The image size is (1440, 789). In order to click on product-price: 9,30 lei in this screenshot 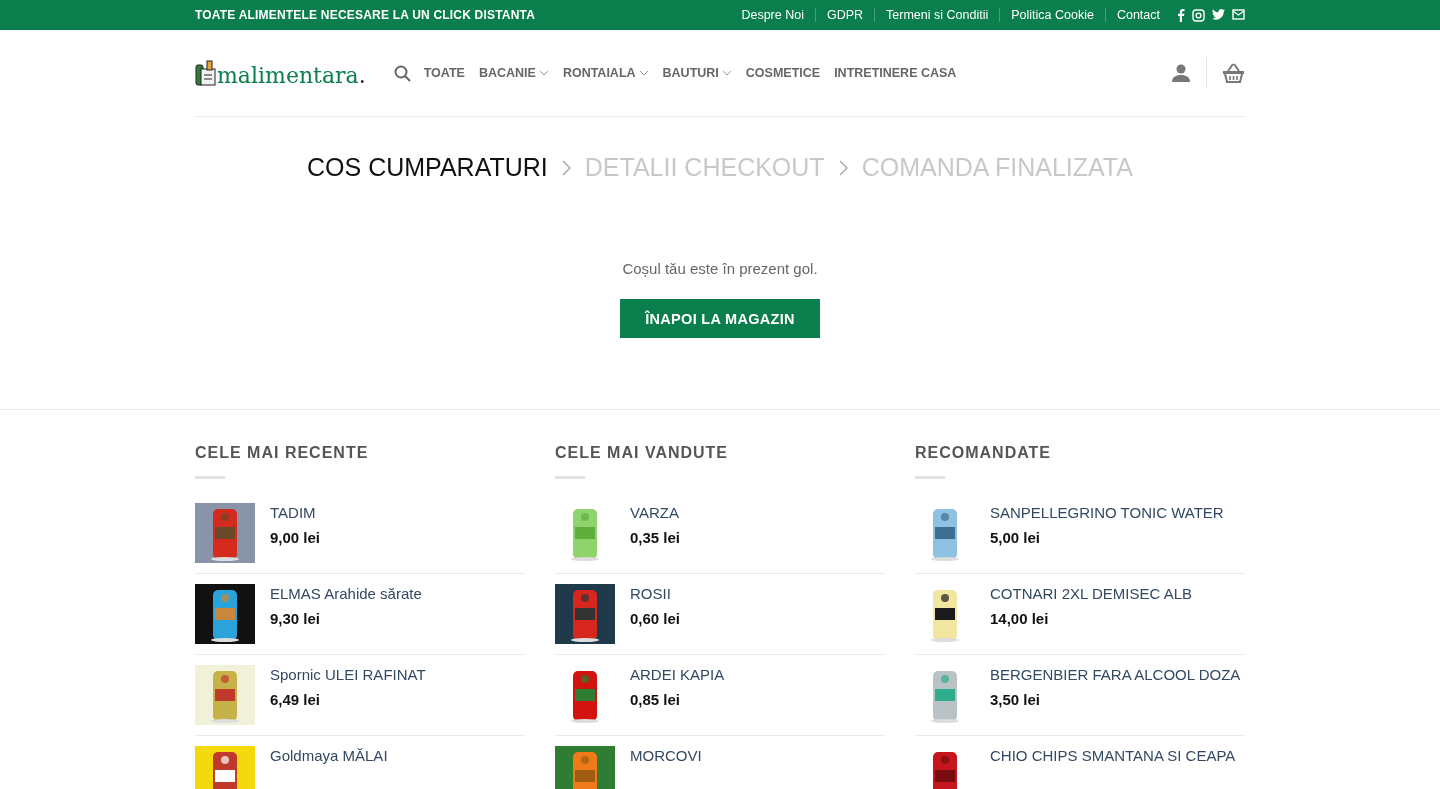, I will do `click(296, 618)`.